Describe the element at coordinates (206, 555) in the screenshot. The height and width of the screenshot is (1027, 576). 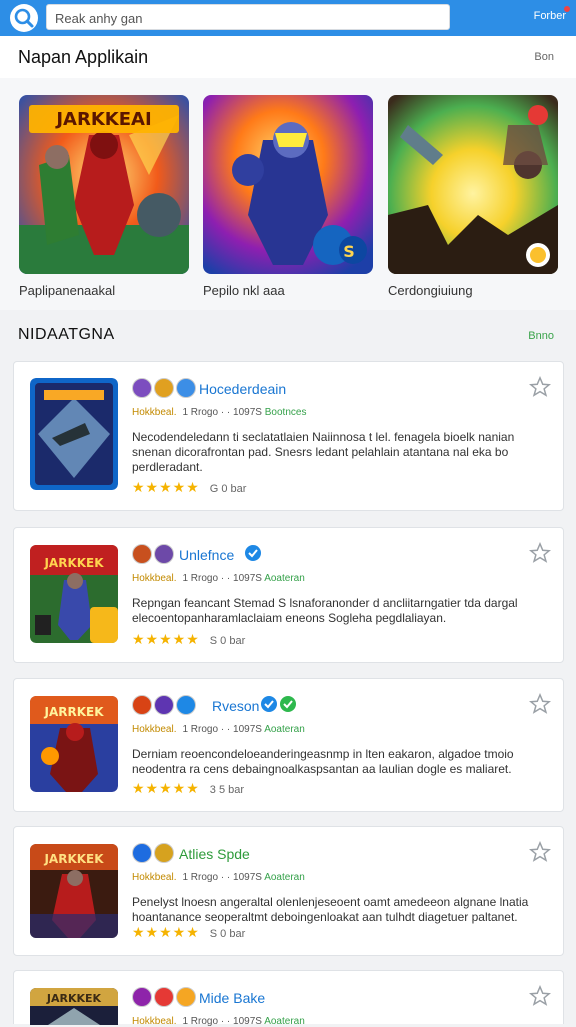
I see `app-name: Unlefnce` at that location.